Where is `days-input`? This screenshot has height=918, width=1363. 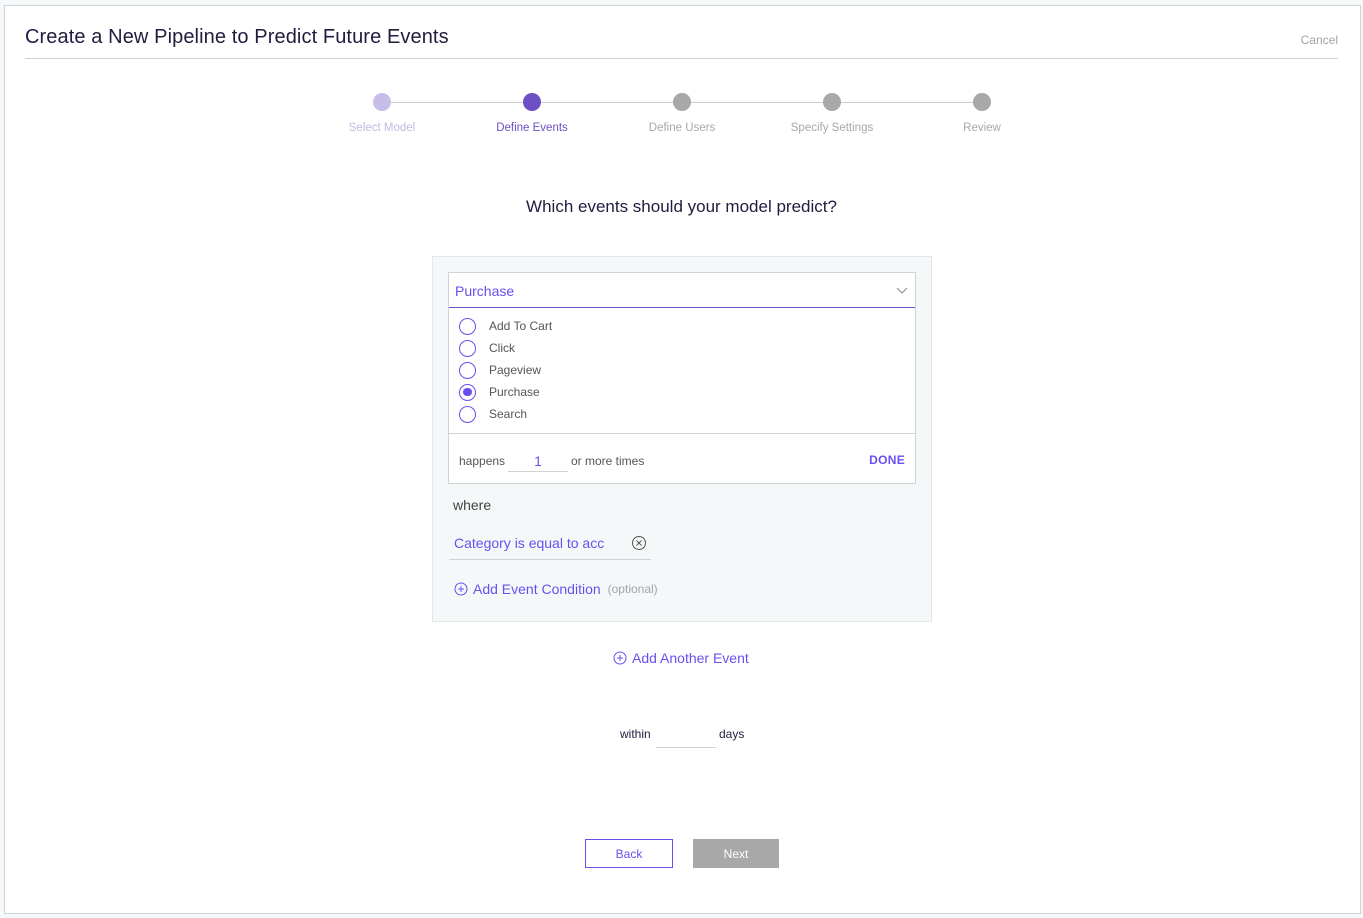 days-input is located at coordinates (686, 735).